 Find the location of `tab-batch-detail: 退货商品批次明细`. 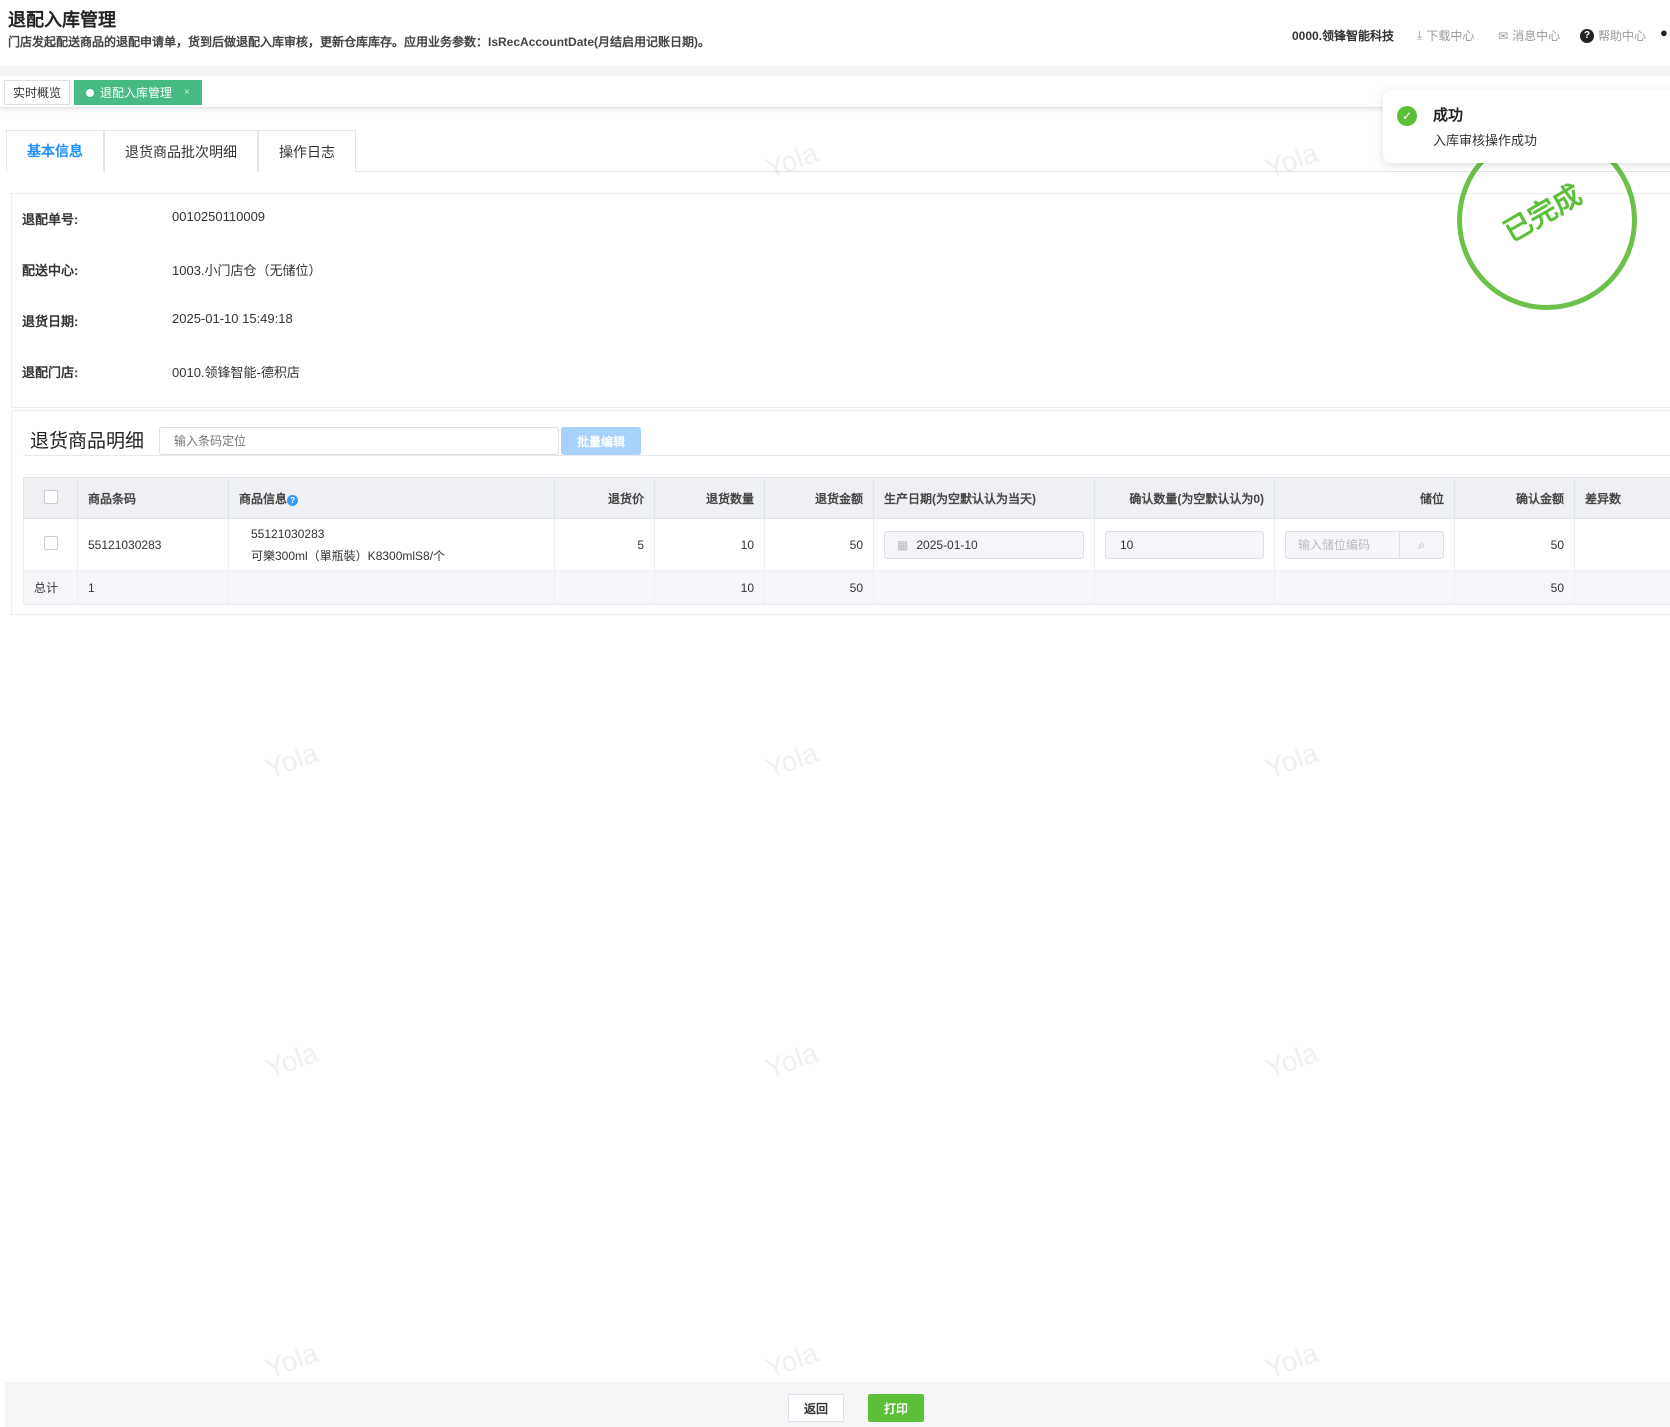

tab-batch-detail: 退货商品批次明细 is located at coordinates (181, 151).